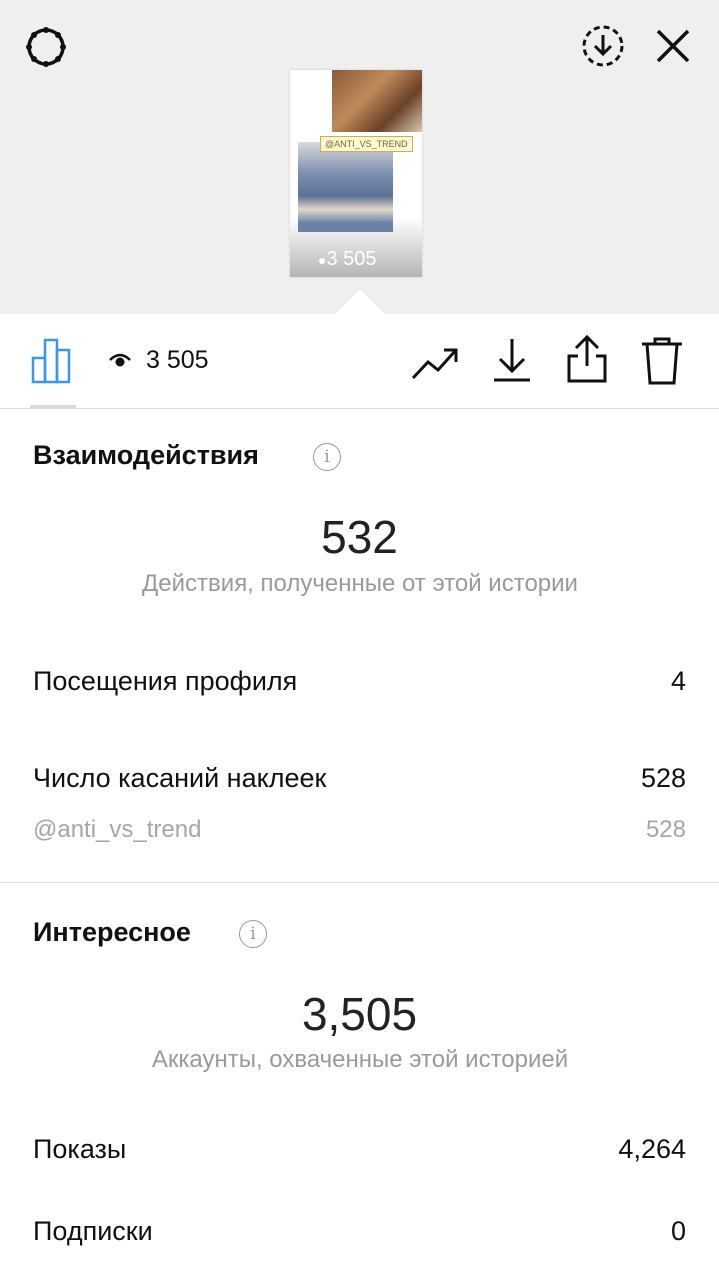 The height and width of the screenshot is (1280, 719). Describe the element at coordinates (360, 1059) in the screenshot. I see `discovery-caption: Аккаунты, охваченные этой историей` at that location.